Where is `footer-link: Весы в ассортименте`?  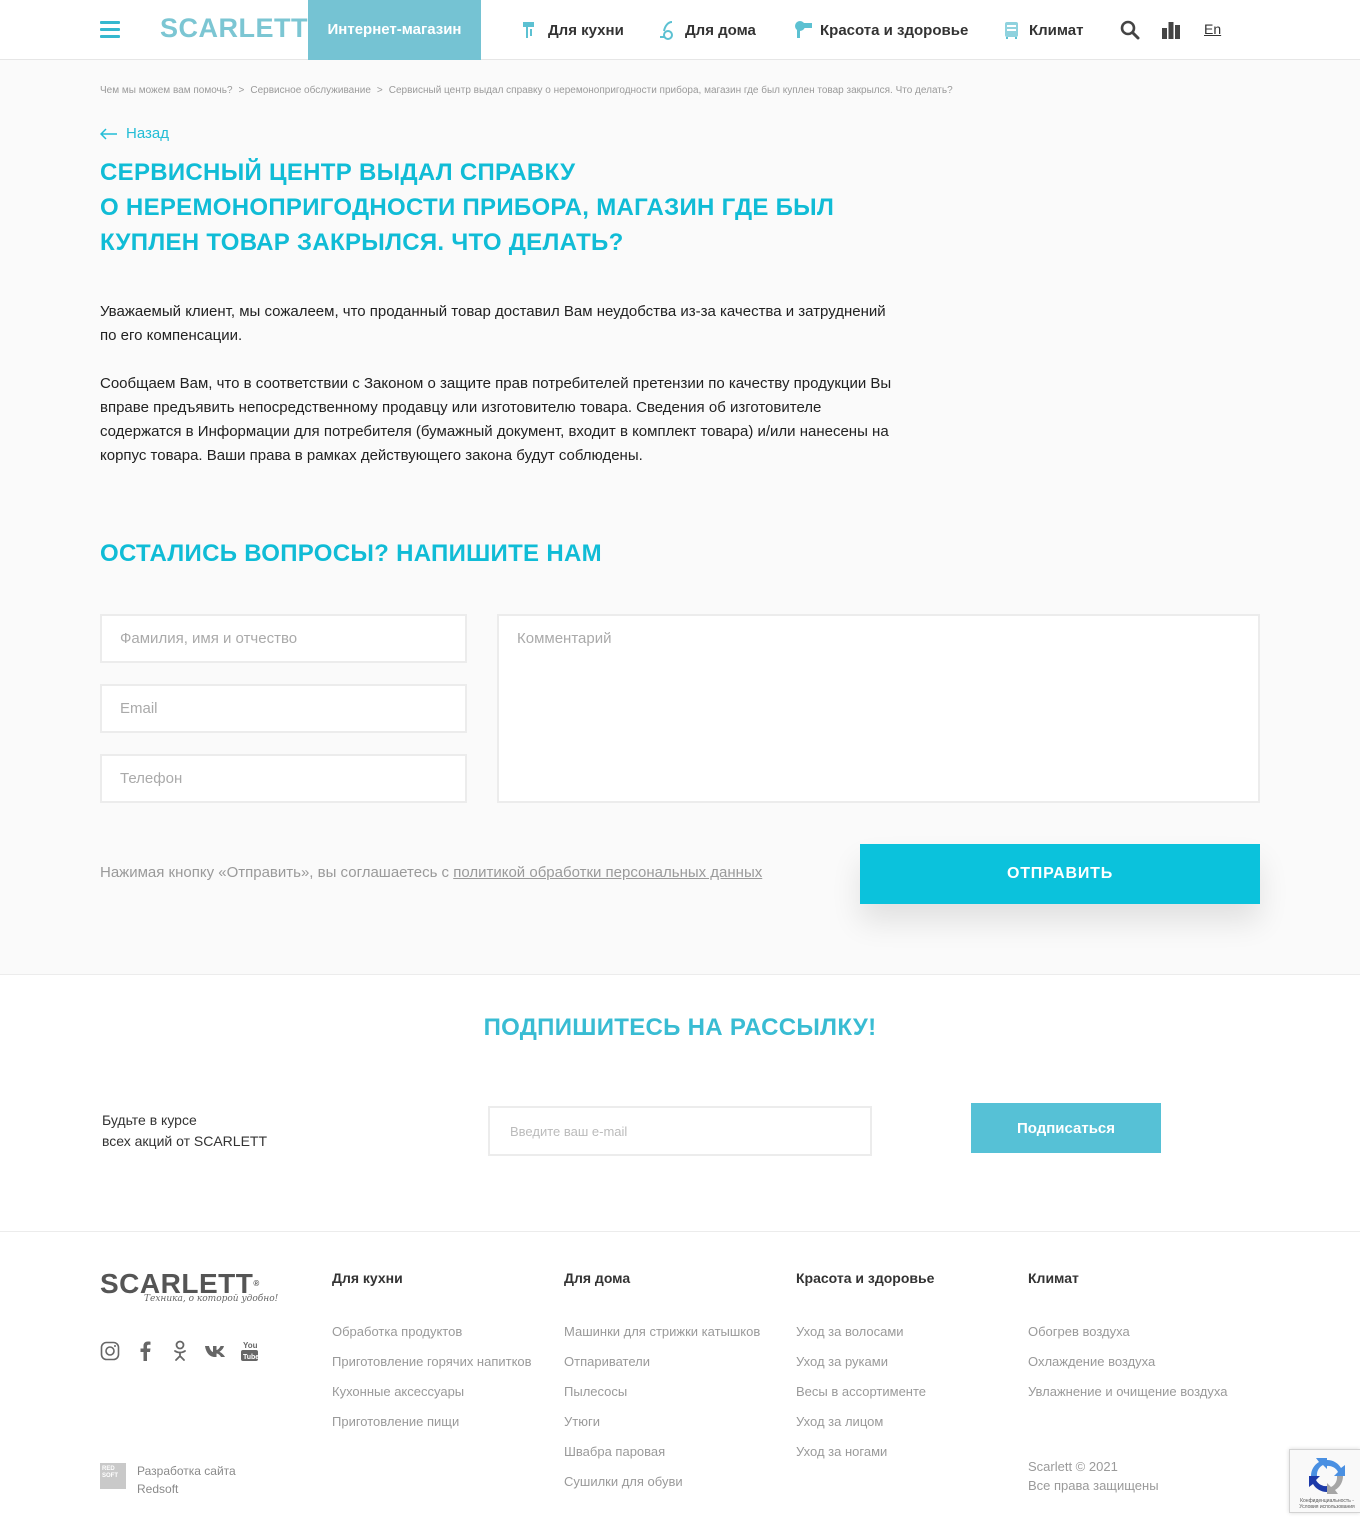
footer-link: Весы в ассортименте is located at coordinates (911, 1399).